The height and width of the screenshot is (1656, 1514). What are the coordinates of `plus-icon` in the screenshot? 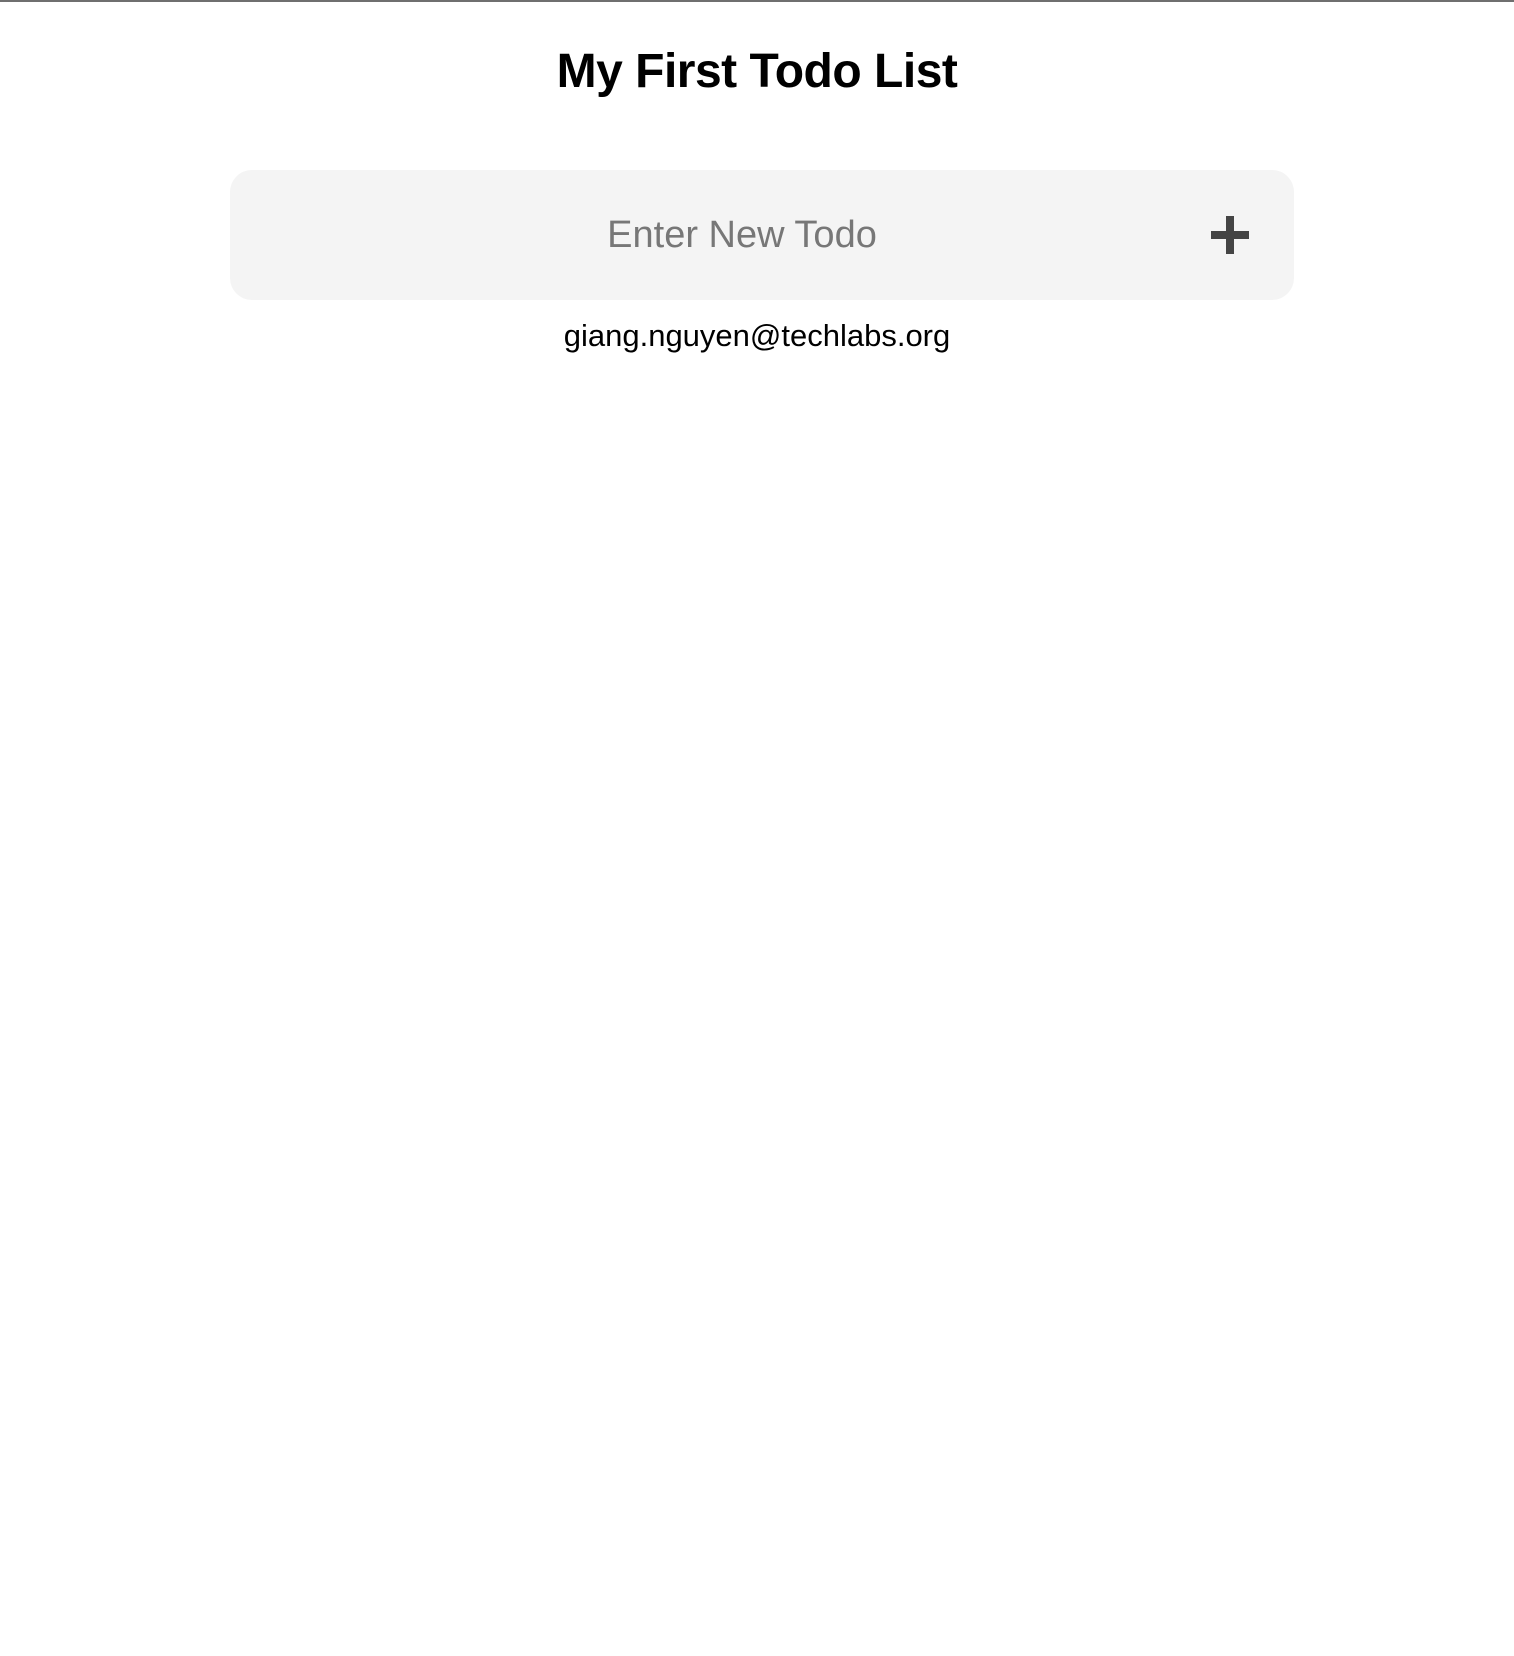 It's located at (1230, 235).